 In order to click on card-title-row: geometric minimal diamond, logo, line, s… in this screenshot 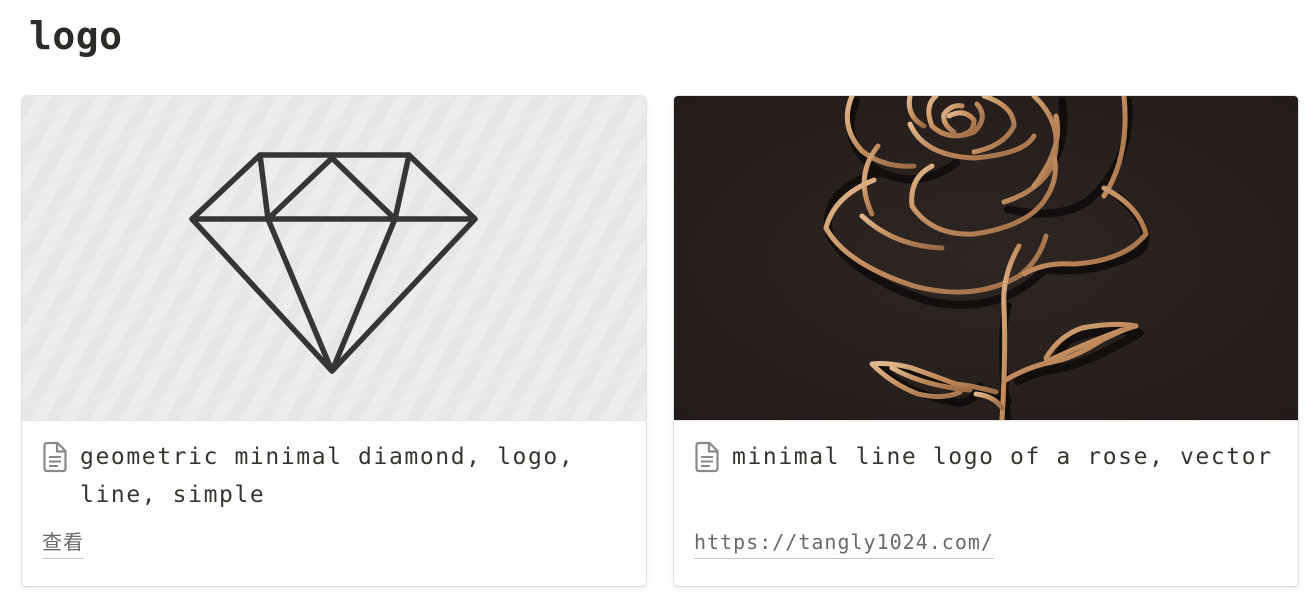, I will do `click(337, 476)`.